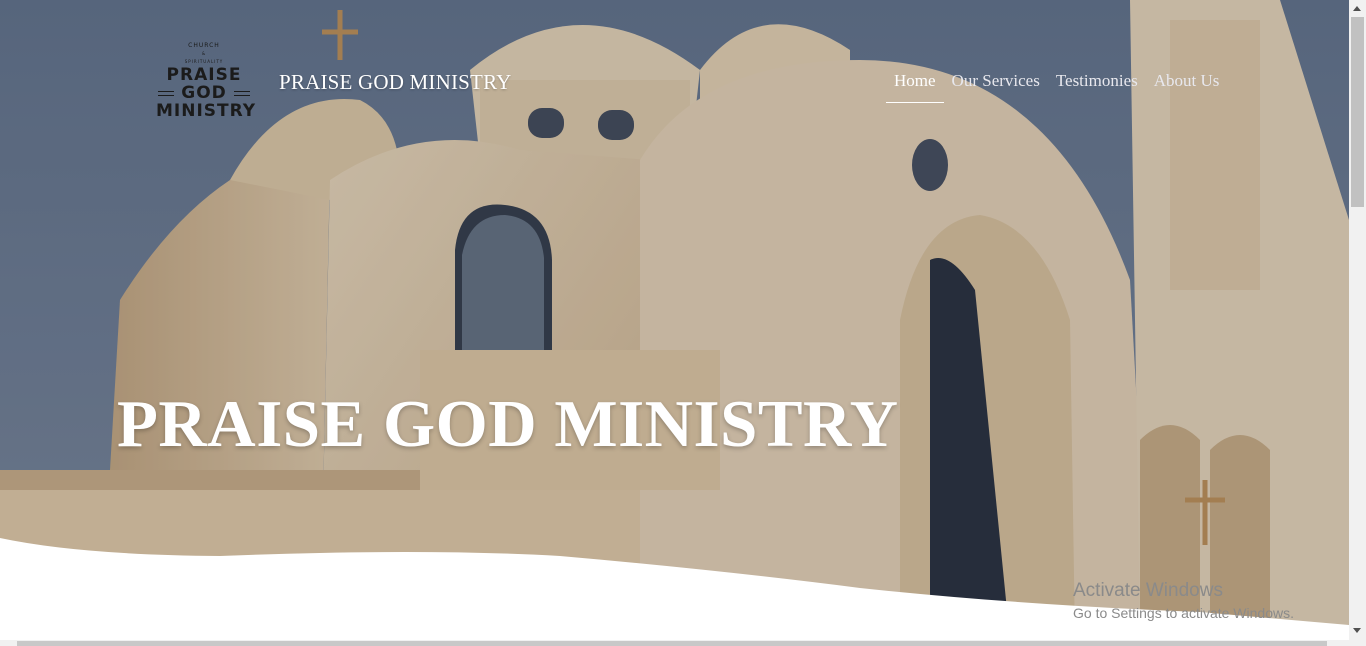 The image size is (1366, 646). I want to click on logo-line-praise: PRAISE, so click(204, 75).